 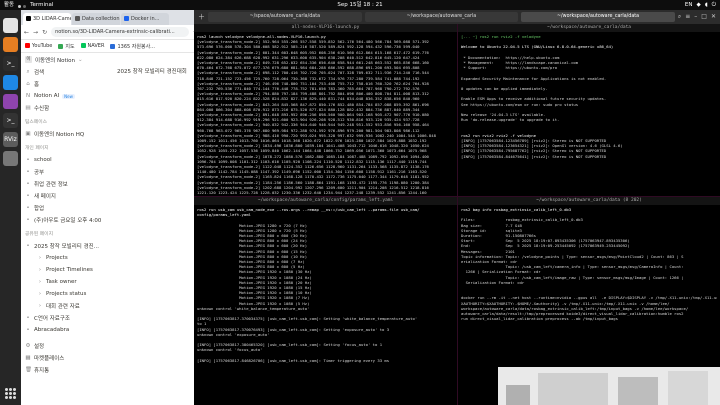 I want to click on sidebar-item-label: 설정, so click(x=39, y=347).